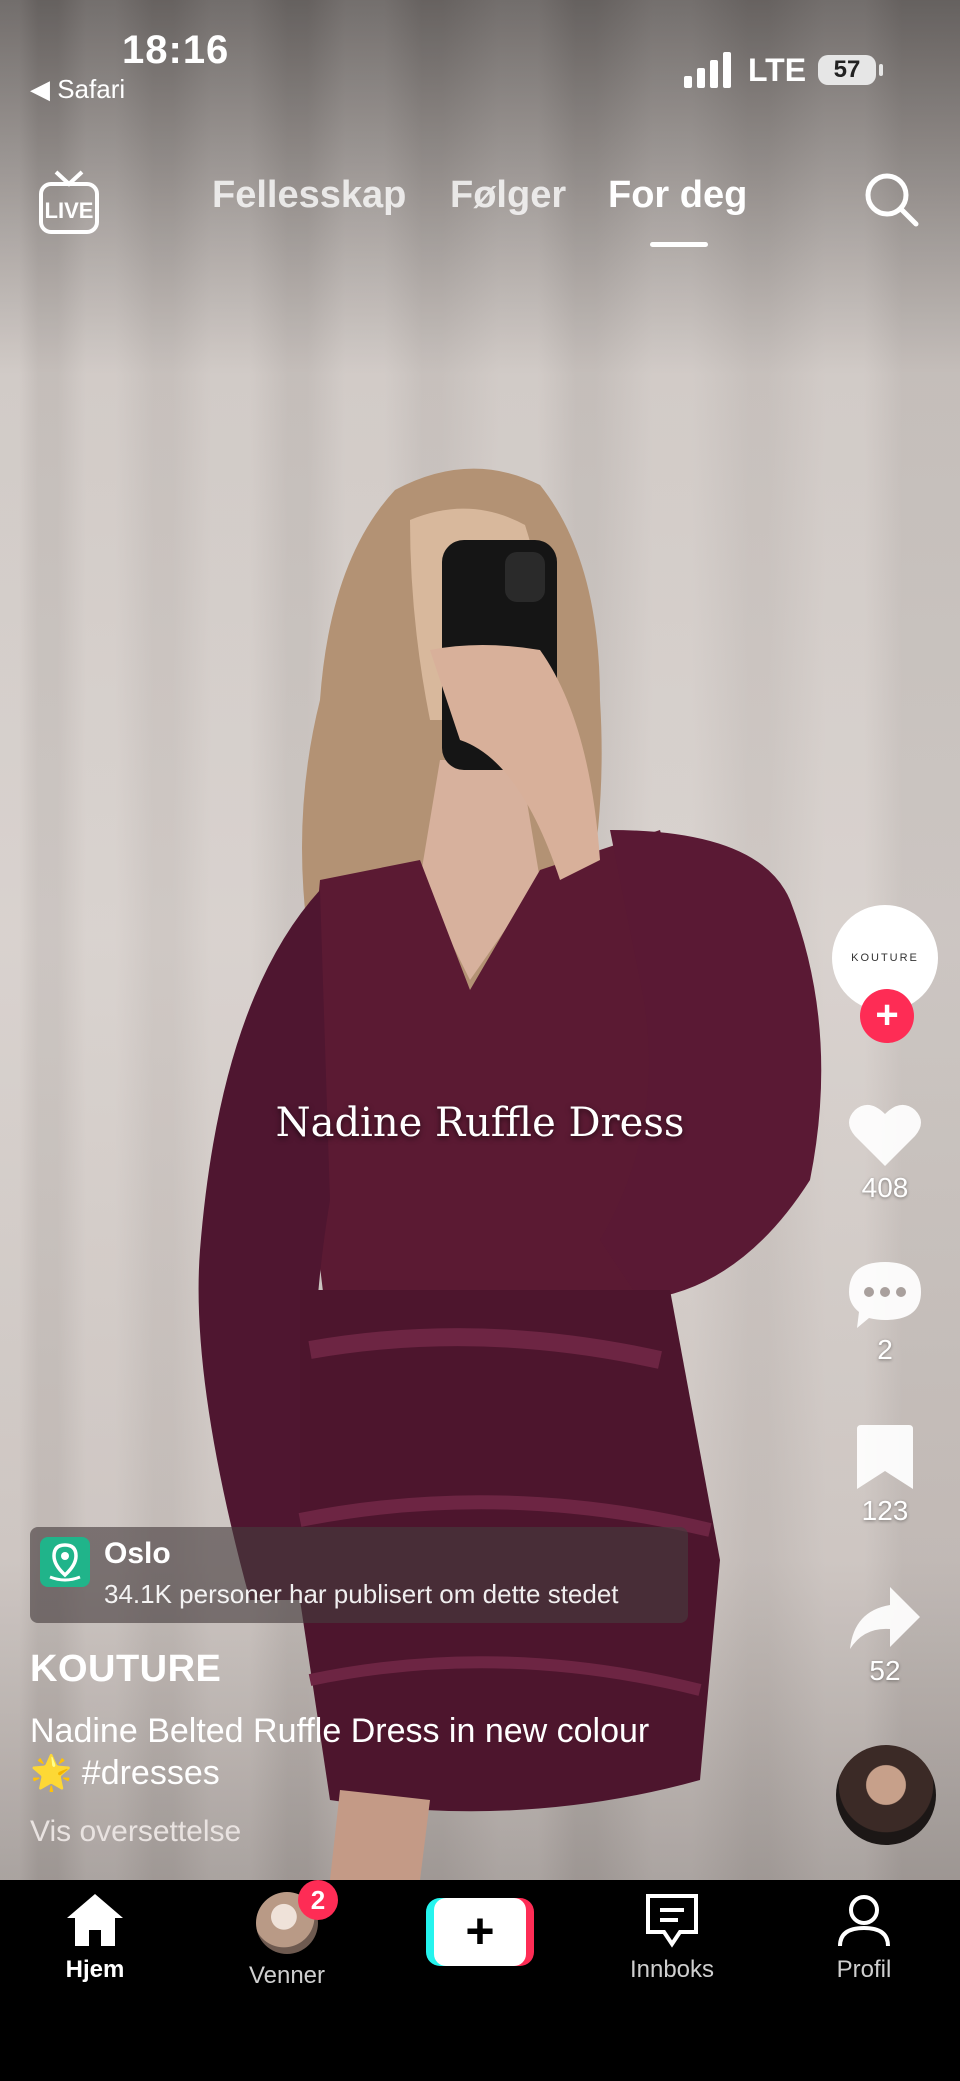  I want to click on save-count: 123, so click(885, 1510).